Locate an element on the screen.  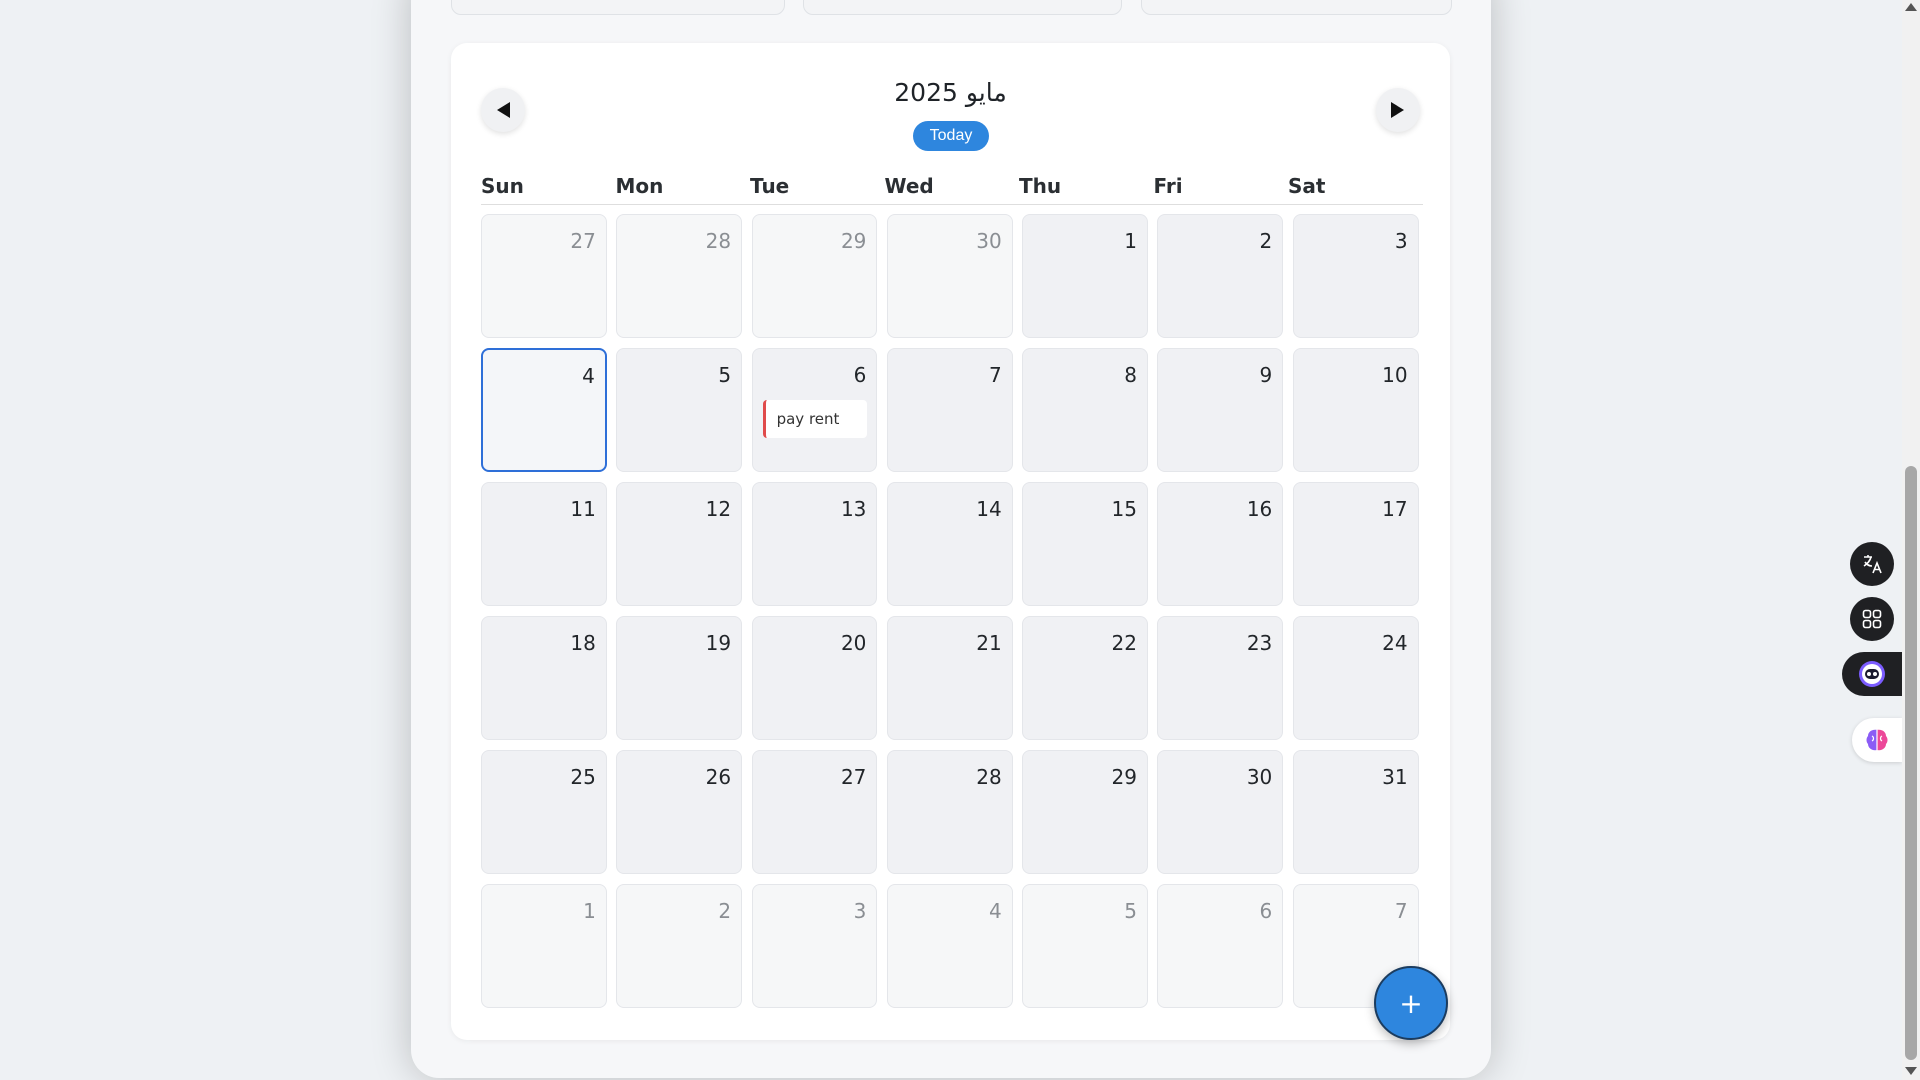
today-button: Today is located at coordinates (951, 136).